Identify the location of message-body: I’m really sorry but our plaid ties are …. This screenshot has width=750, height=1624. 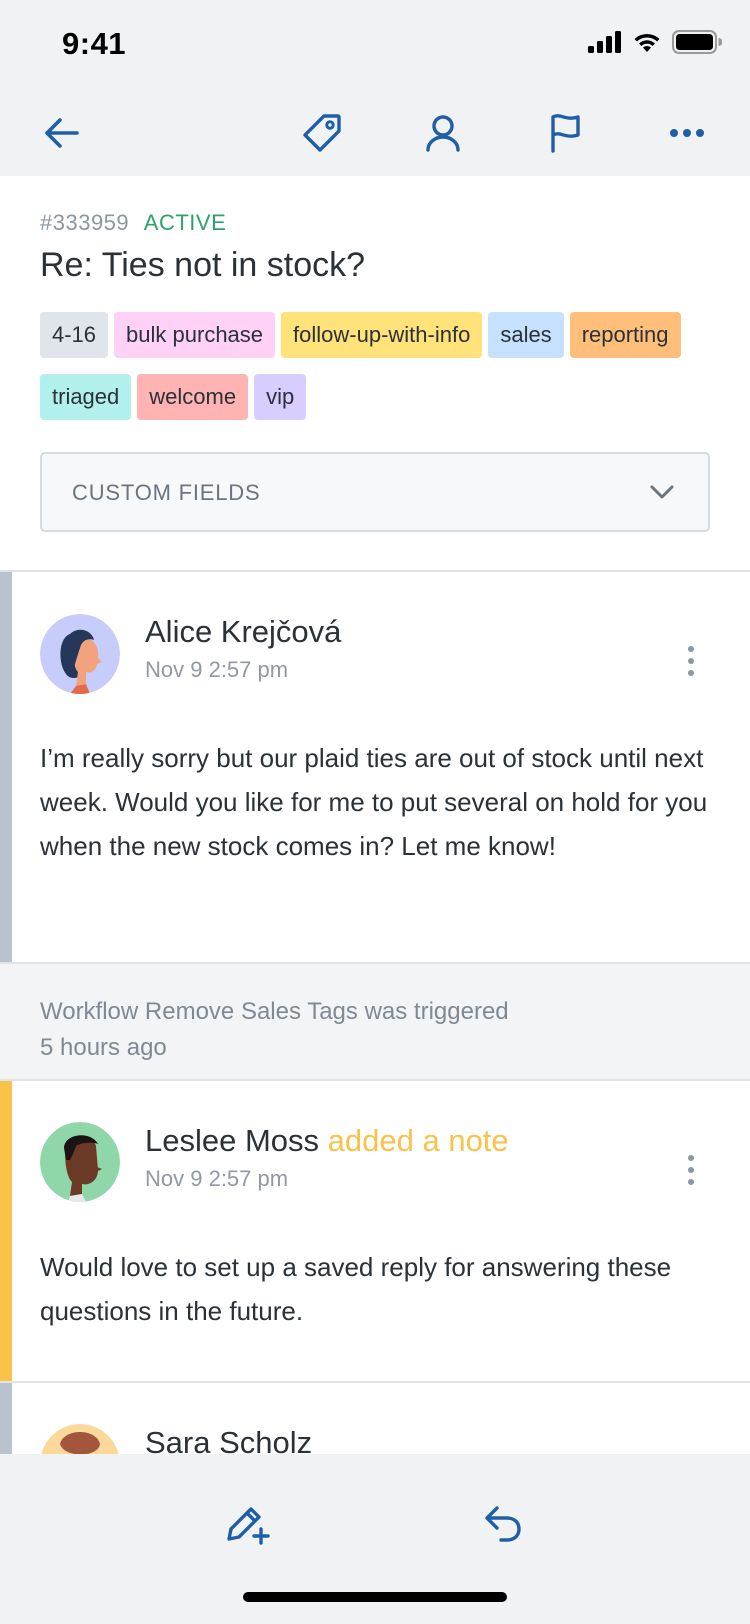
(374, 802).